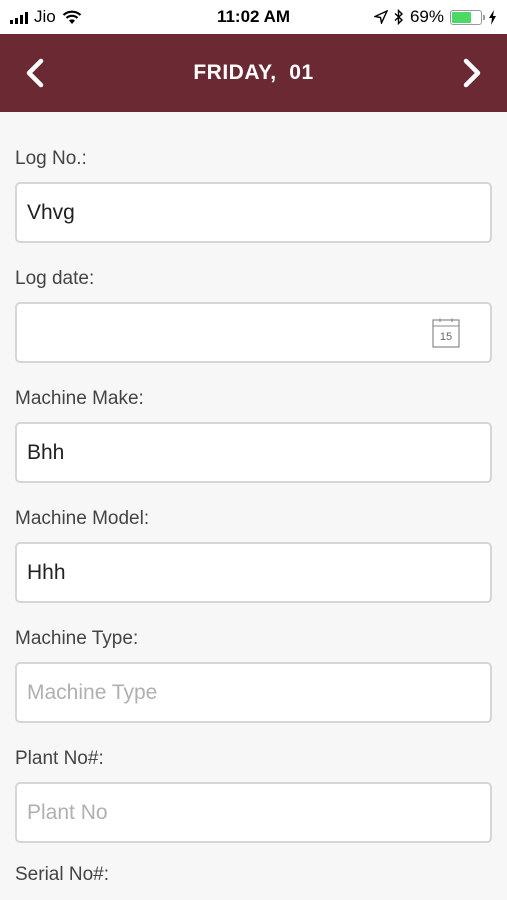 This screenshot has width=507, height=900. What do you see at coordinates (253, 17) in the screenshot?
I see `status-bar: Jio 11:02 AM 69%` at bounding box center [253, 17].